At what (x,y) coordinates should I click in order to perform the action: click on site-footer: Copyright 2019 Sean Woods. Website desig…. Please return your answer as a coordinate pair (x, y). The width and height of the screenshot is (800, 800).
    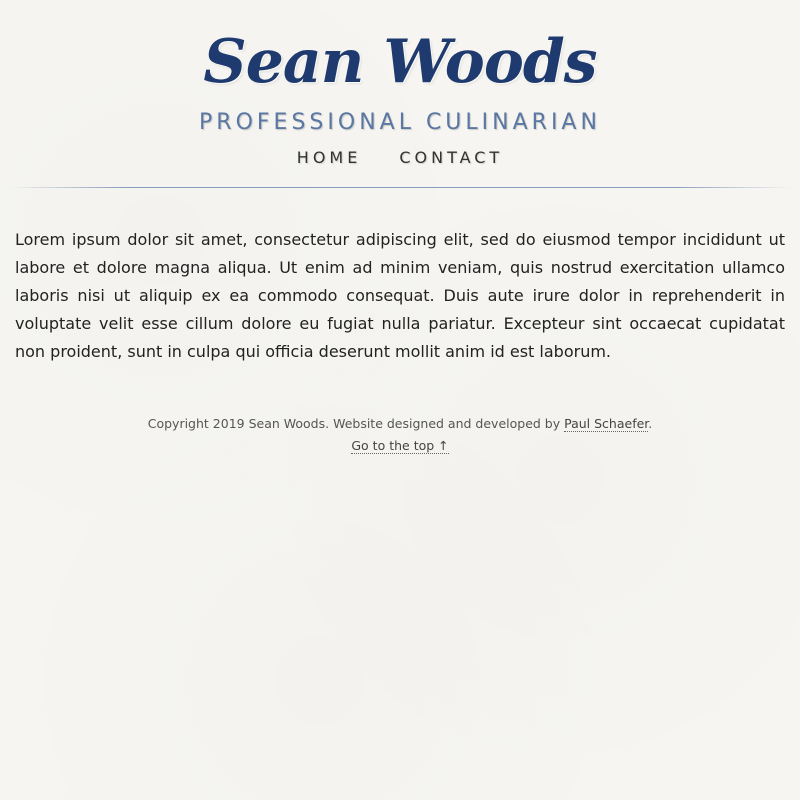
    Looking at the image, I should click on (400, 435).